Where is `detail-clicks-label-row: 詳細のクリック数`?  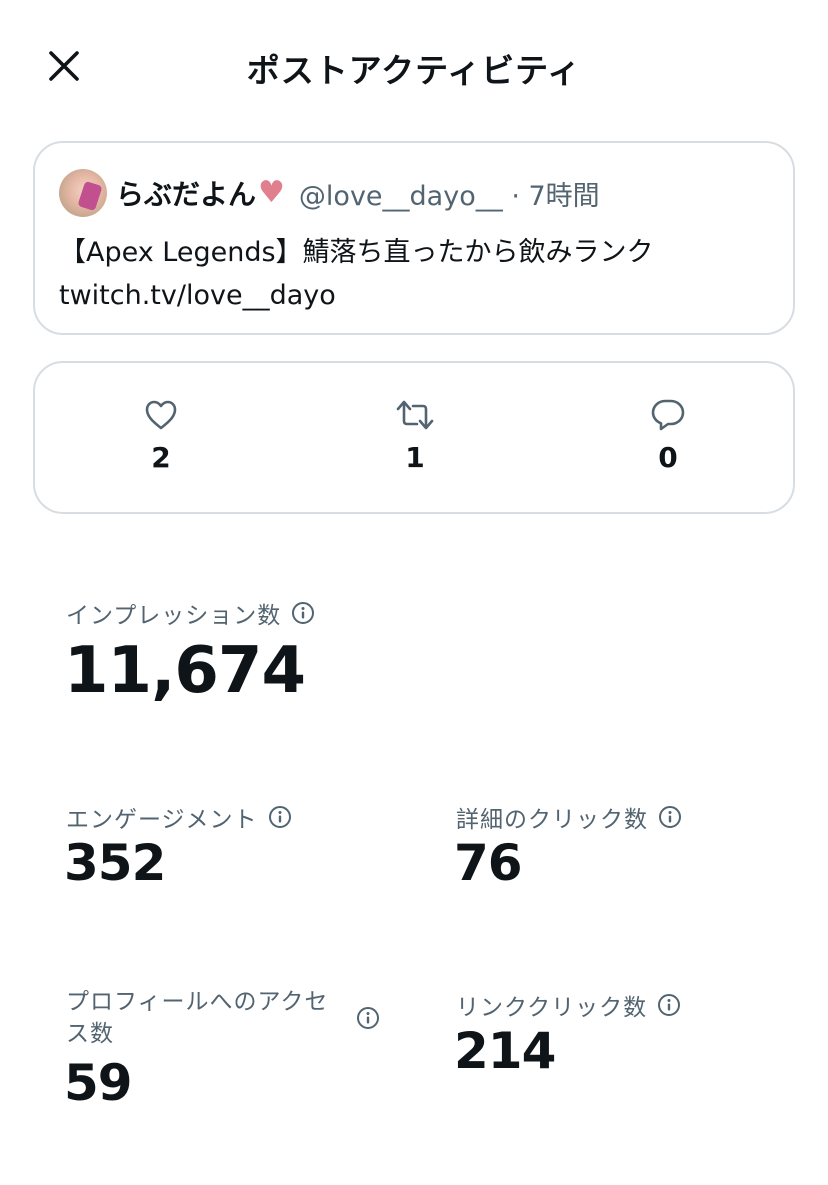 detail-clicks-label-row: 詳細のクリック数 is located at coordinates (569, 817).